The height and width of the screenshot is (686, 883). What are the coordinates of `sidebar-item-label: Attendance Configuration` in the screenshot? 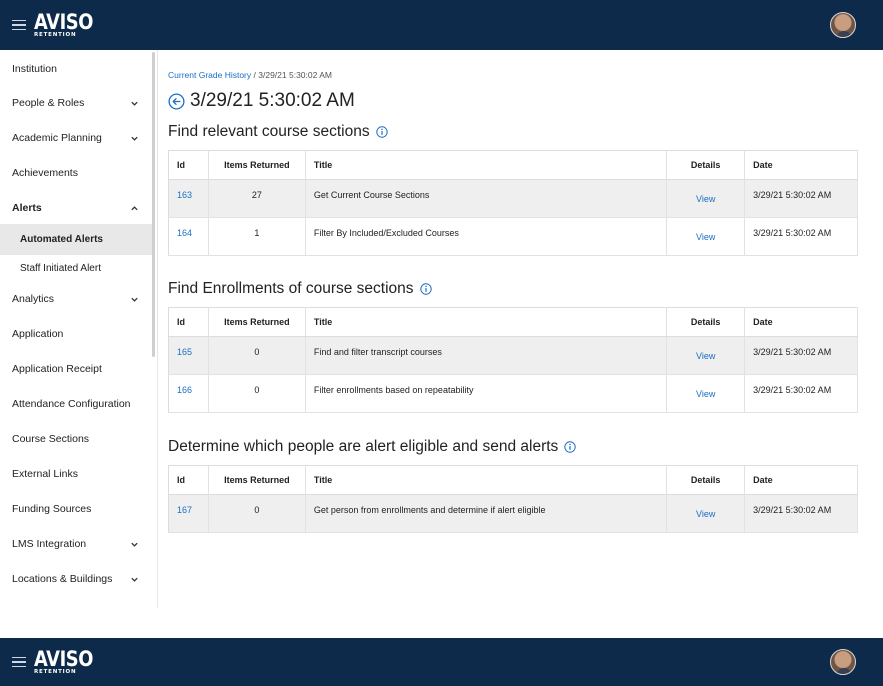 It's located at (71, 404).